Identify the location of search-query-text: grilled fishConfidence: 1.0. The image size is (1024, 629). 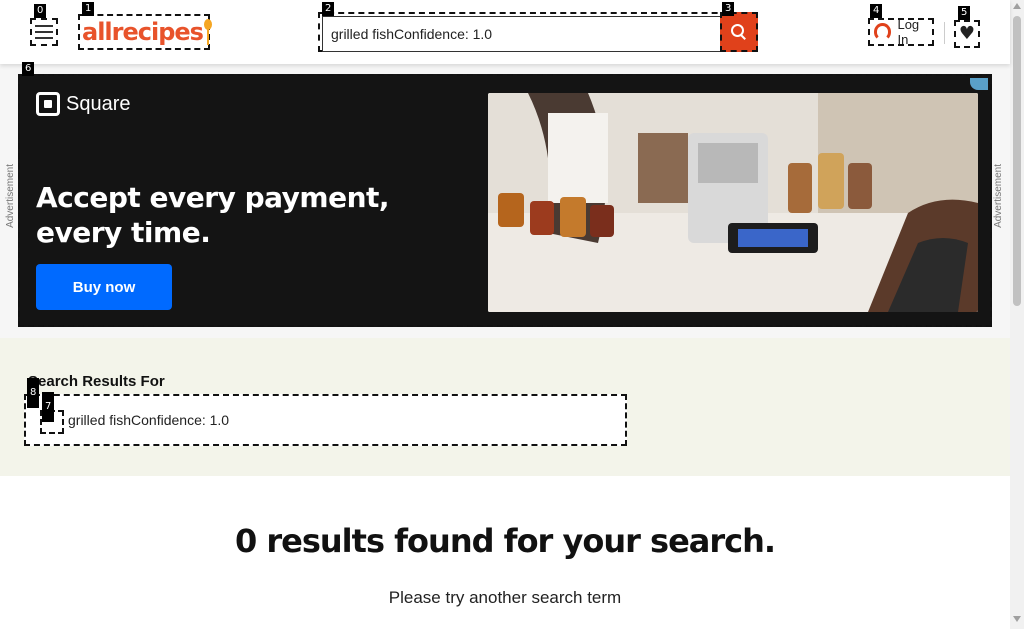
(149, 420).